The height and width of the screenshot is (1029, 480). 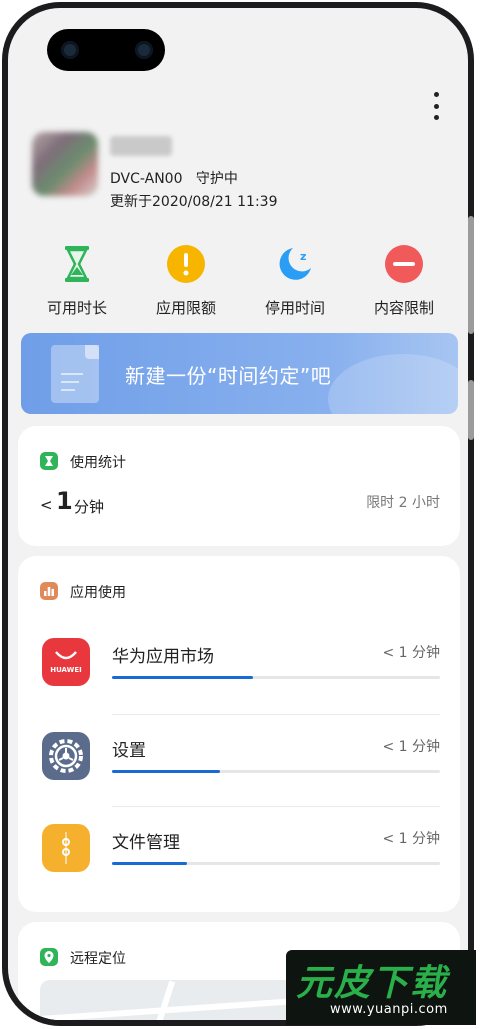 What do you see at coordinates (471, 275) in the screenshot?
I see `volume-button` at bounding box center [471, 275].